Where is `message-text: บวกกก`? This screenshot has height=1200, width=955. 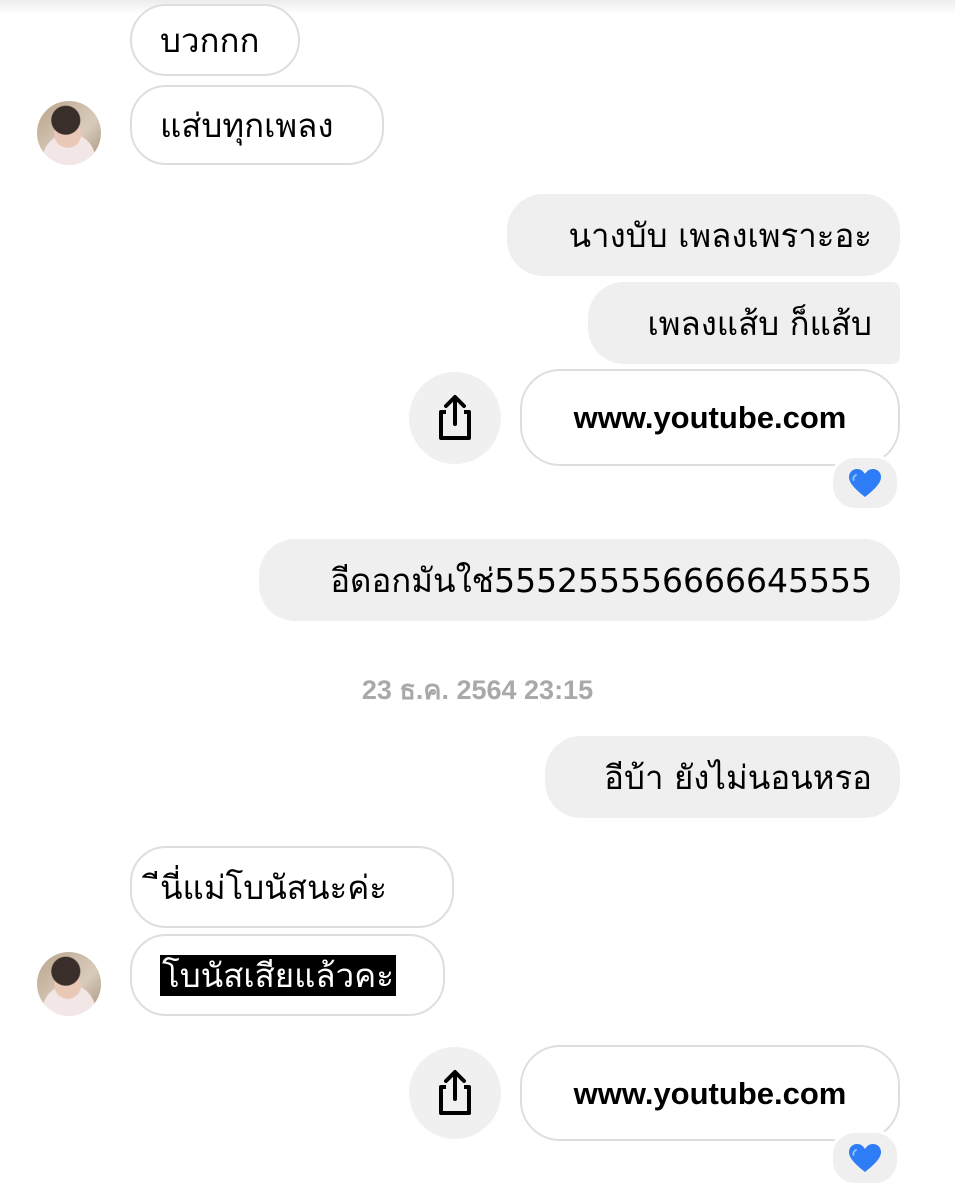 message-text: บวกกก is located at coordinates (210, 40).